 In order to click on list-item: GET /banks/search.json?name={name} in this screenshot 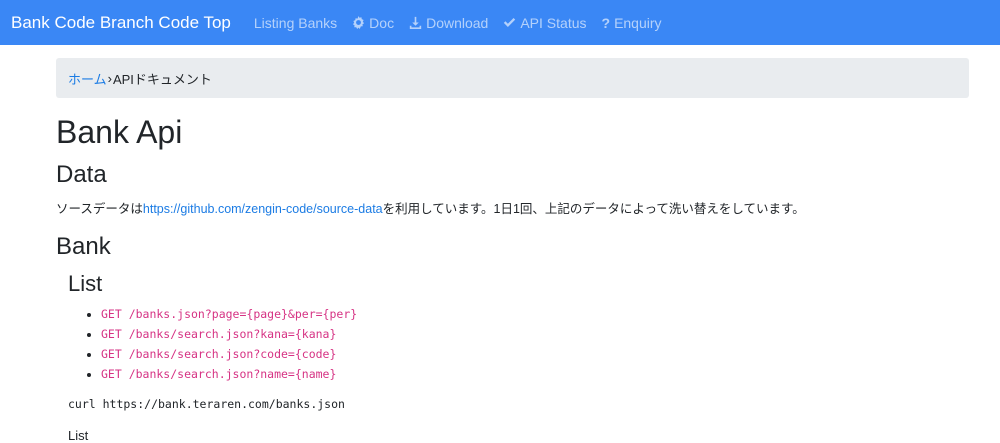, I will do `click(535, 374)`.